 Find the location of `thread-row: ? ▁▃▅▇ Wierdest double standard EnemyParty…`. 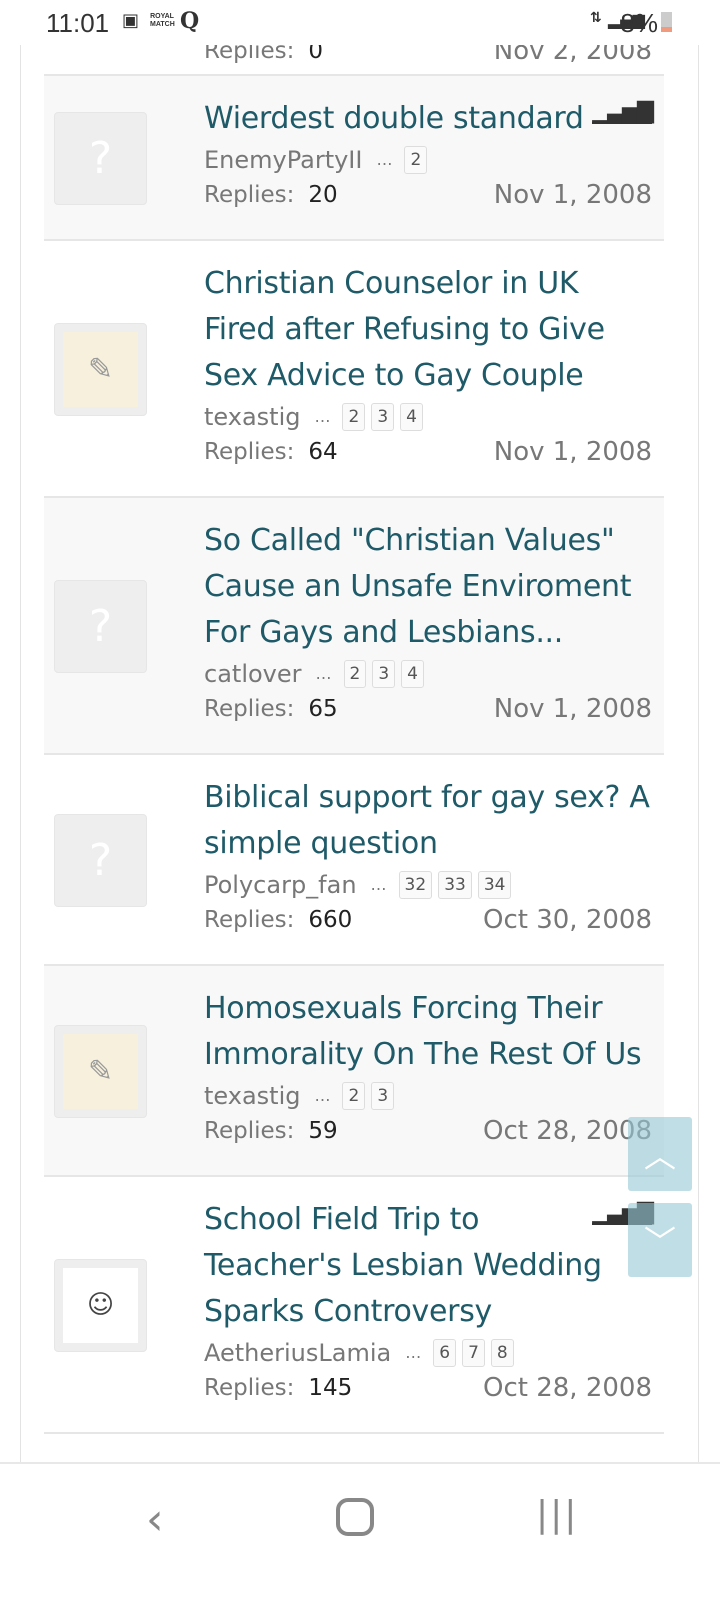

thread-row: ? ▁▃▅▇ Wierdest double standard EnemyParty… is located at coordinates (354, 158).